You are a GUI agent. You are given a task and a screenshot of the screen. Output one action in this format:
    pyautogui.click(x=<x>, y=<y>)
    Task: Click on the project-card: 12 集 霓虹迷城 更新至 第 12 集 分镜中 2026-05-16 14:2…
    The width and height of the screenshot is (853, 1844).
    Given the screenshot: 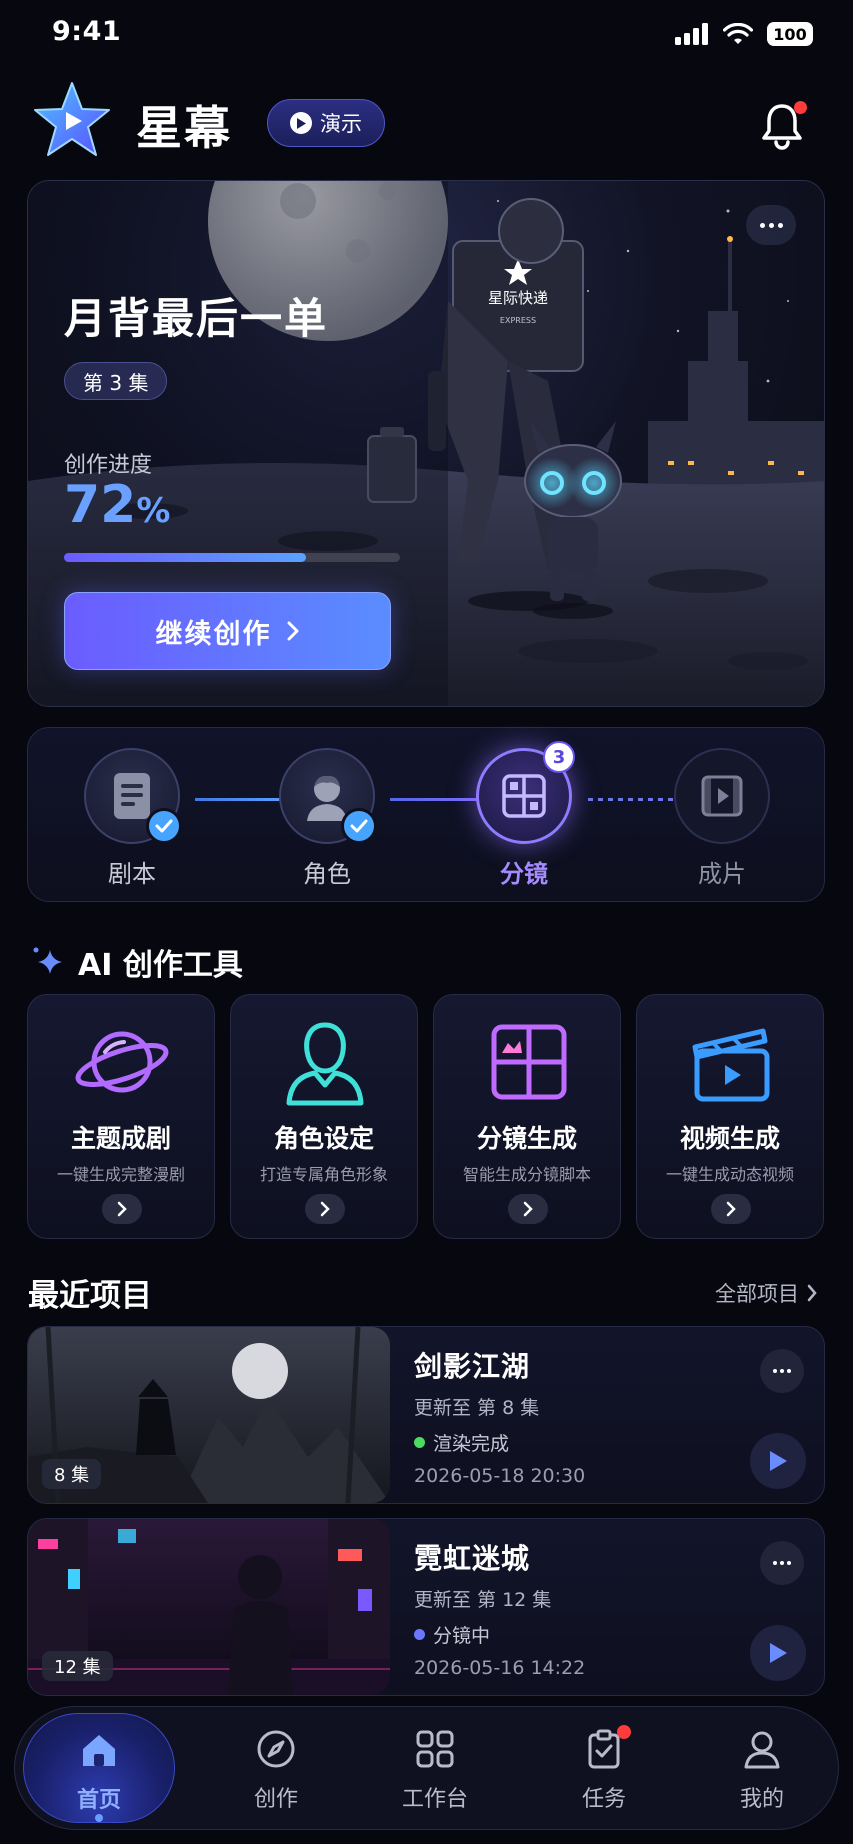 What is the action you would take?
    pyautogui.click(x=426, y=1607)
    